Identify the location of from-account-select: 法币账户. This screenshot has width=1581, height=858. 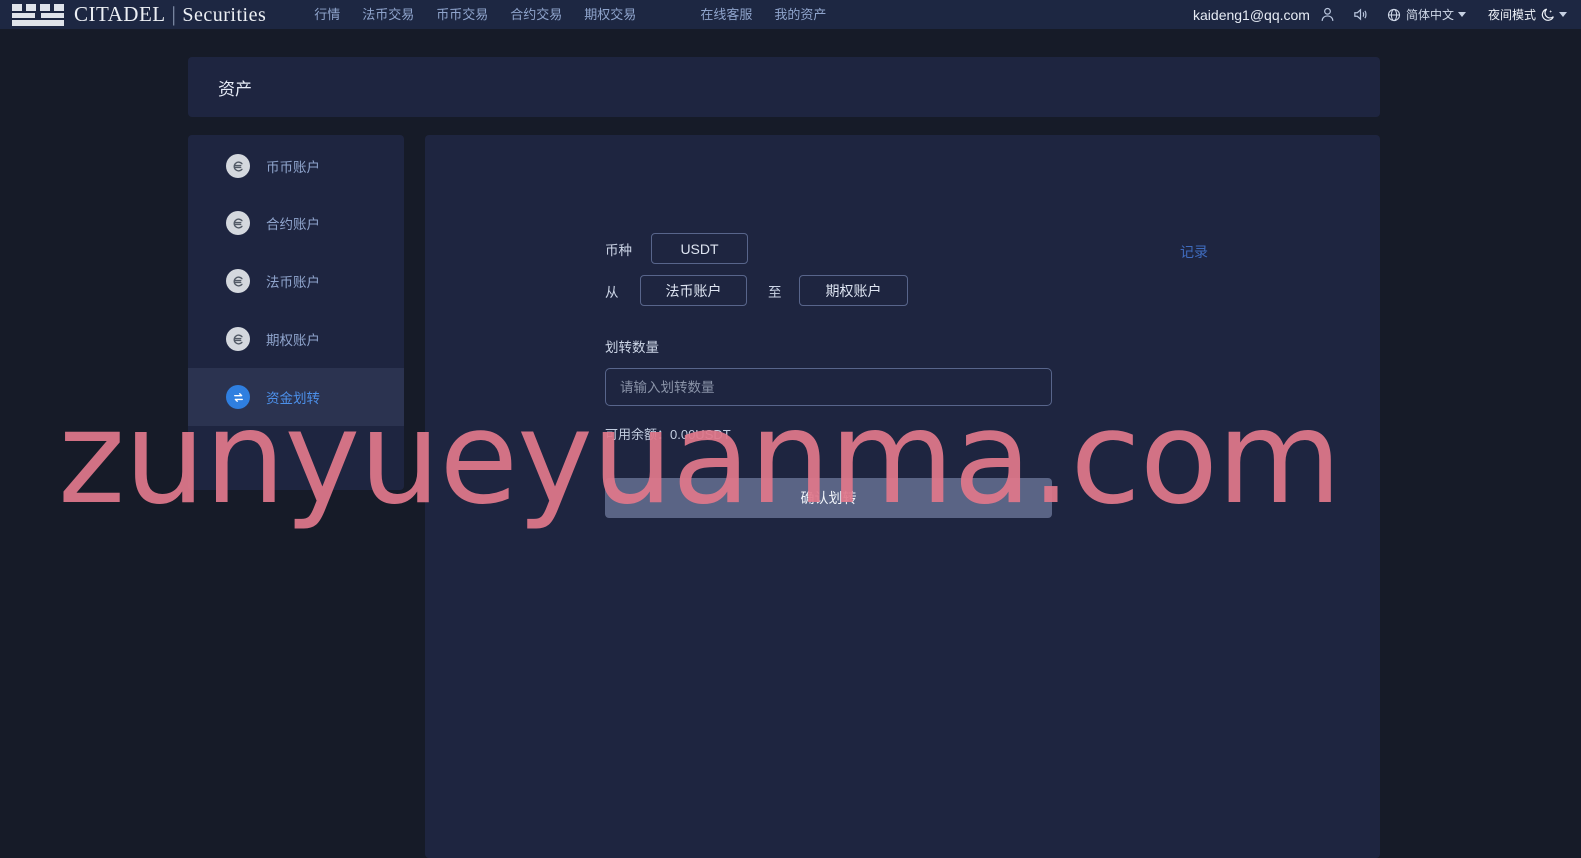
(693, 290).